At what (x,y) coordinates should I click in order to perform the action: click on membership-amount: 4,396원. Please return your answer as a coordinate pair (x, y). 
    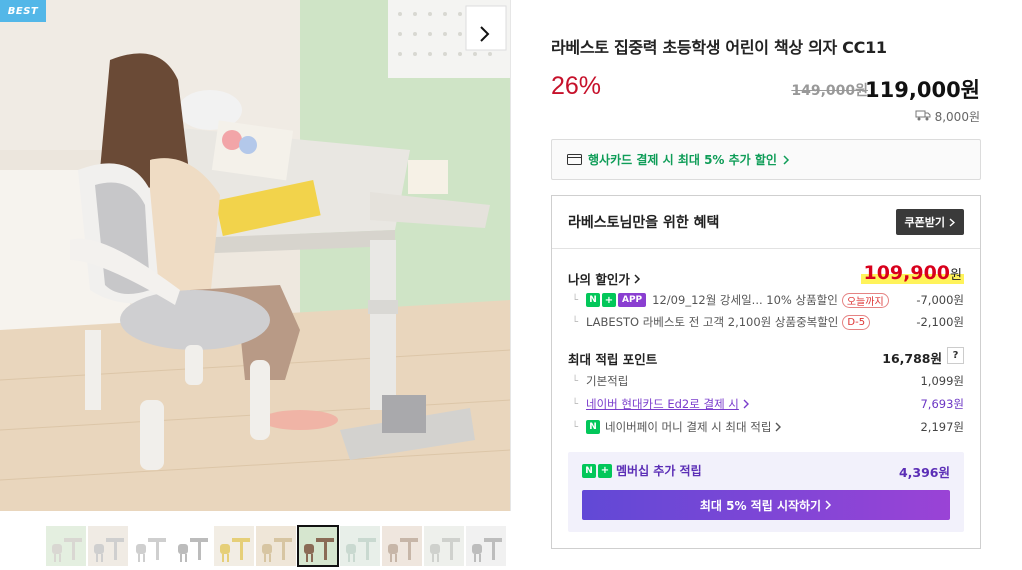
    Looking at the image, I should click on (924, 472).